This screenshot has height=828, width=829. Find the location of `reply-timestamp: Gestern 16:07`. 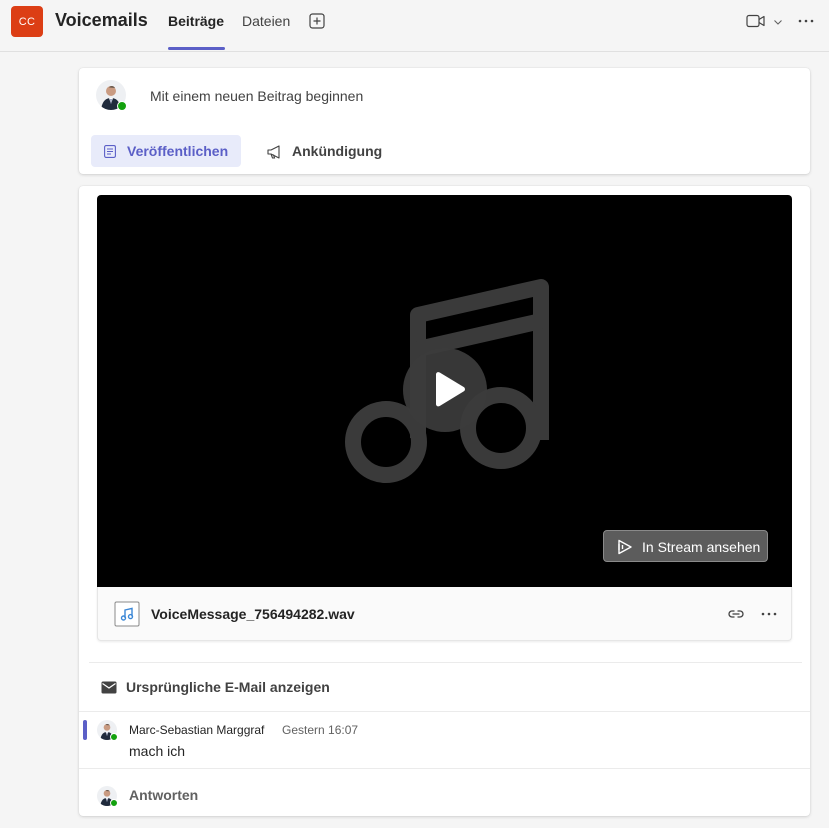

reply-timestamp: Gestern 16:07 is located at coordinates (320, 730).